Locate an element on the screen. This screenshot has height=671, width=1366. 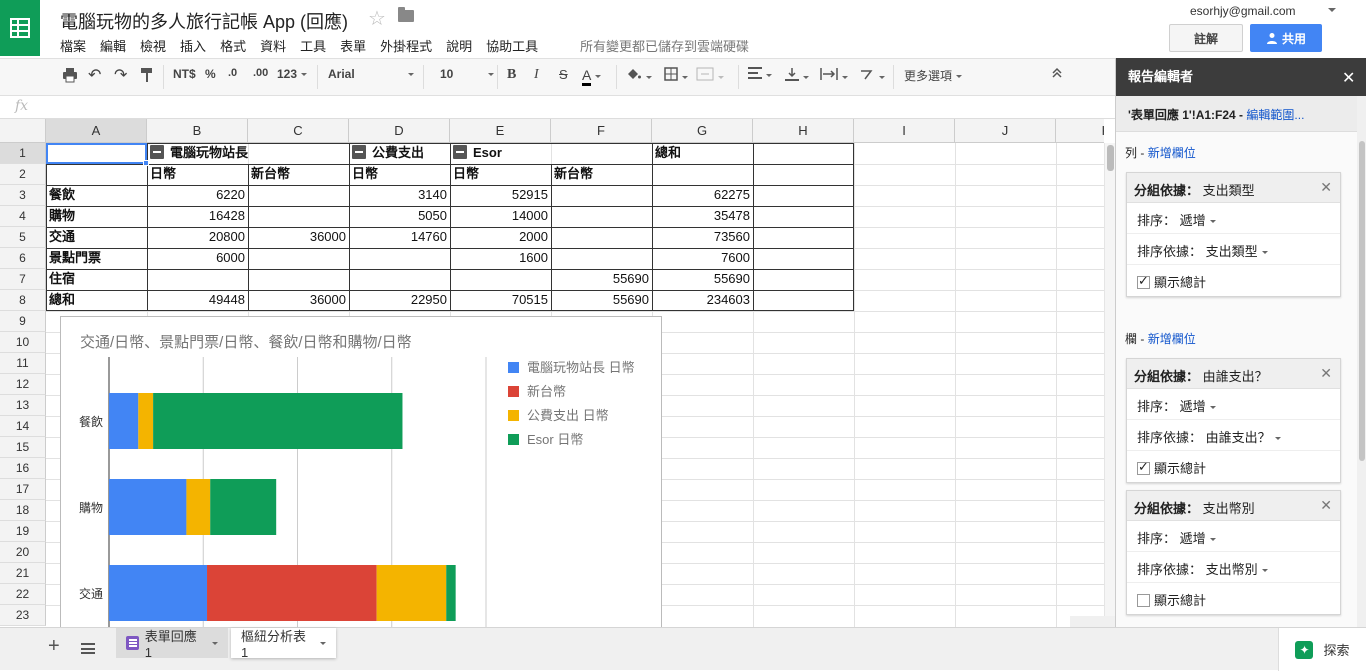
menu-help: 說明 is located at coordinates (459, 45).